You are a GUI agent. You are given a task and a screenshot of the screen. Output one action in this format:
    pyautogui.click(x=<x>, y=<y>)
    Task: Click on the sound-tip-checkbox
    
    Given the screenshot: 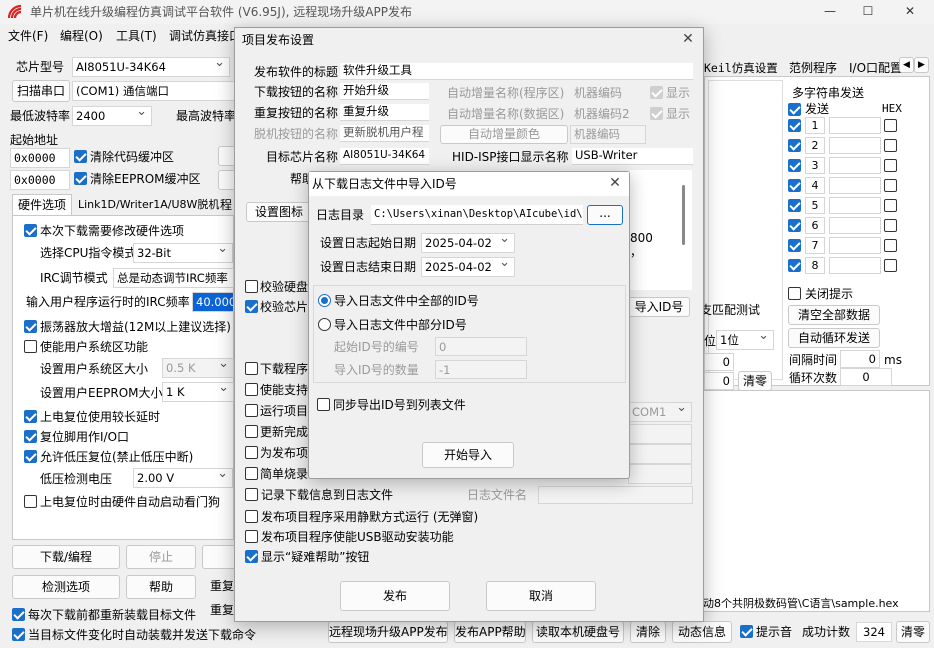 What is the action you would take?
    pyautogui.click(x=746, y=631)
    